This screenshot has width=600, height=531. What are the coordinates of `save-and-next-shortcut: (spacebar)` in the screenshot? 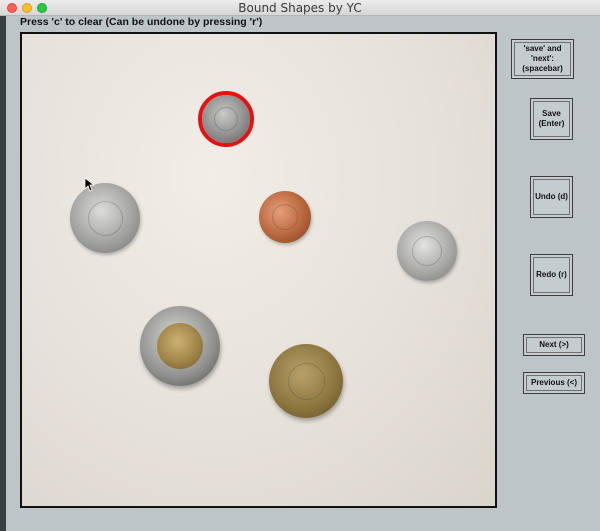 It's located at (542, 68).